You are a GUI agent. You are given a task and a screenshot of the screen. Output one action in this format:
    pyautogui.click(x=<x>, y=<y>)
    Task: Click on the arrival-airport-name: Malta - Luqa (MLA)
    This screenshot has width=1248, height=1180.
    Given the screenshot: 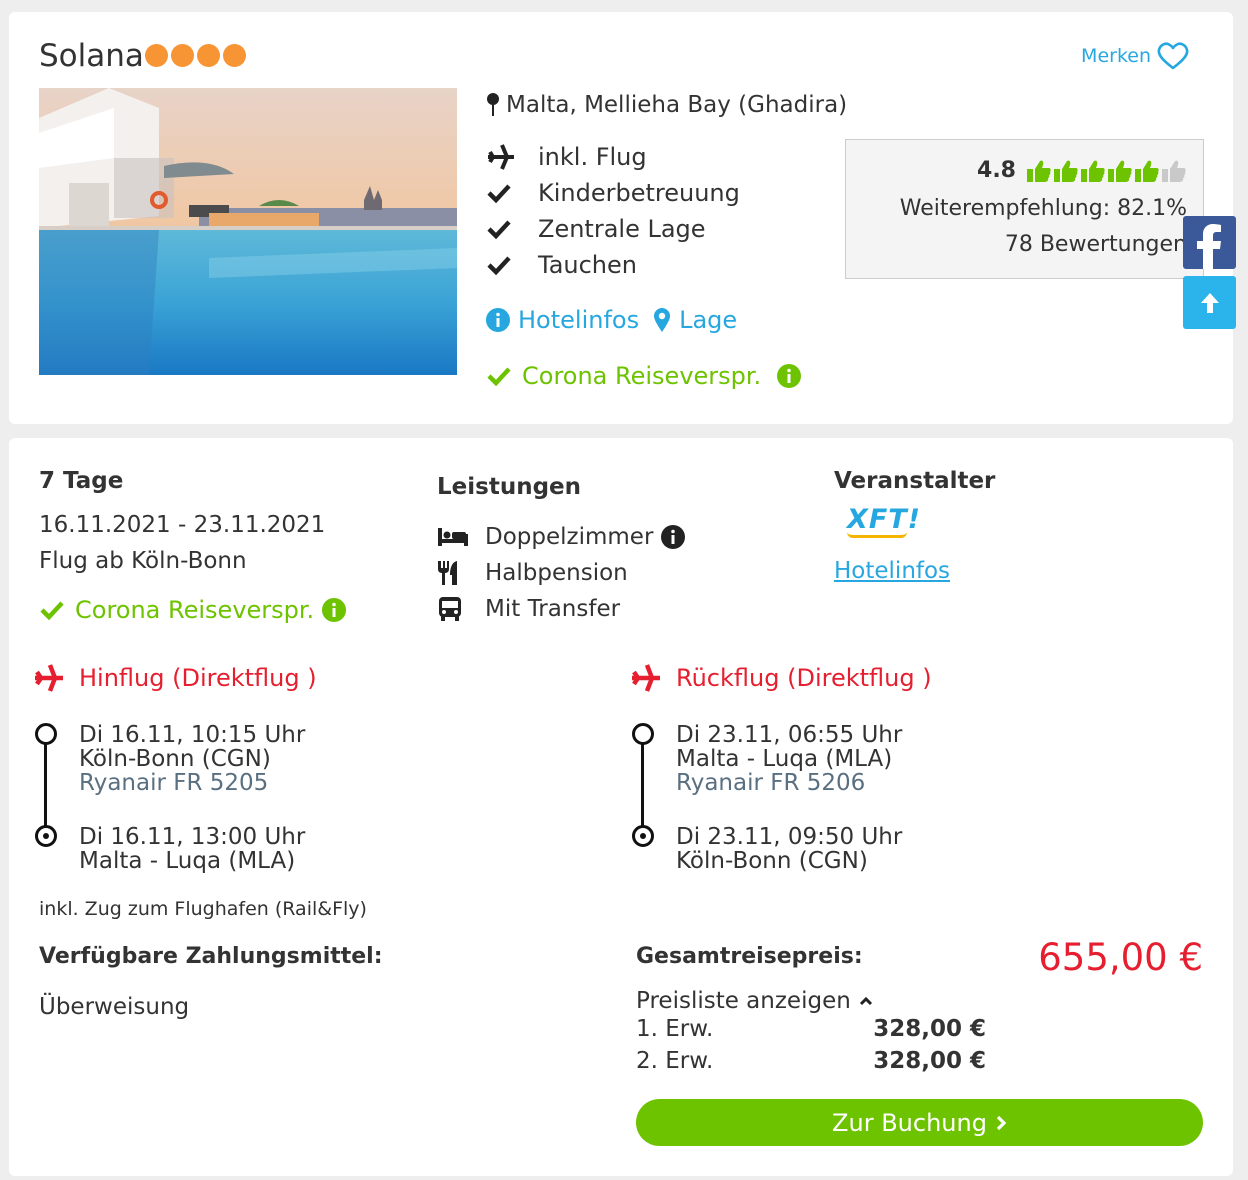 What is the action you would take?
    pyautogui.click(x=187, y=861)
    